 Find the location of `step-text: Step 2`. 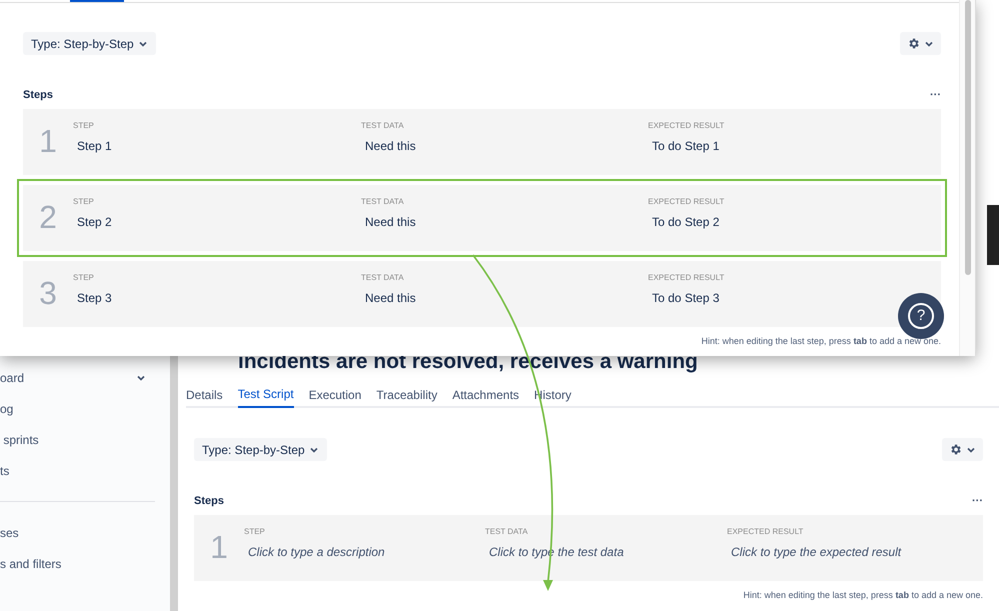

step-text: Step 2 is located at coordinates (94, 221).